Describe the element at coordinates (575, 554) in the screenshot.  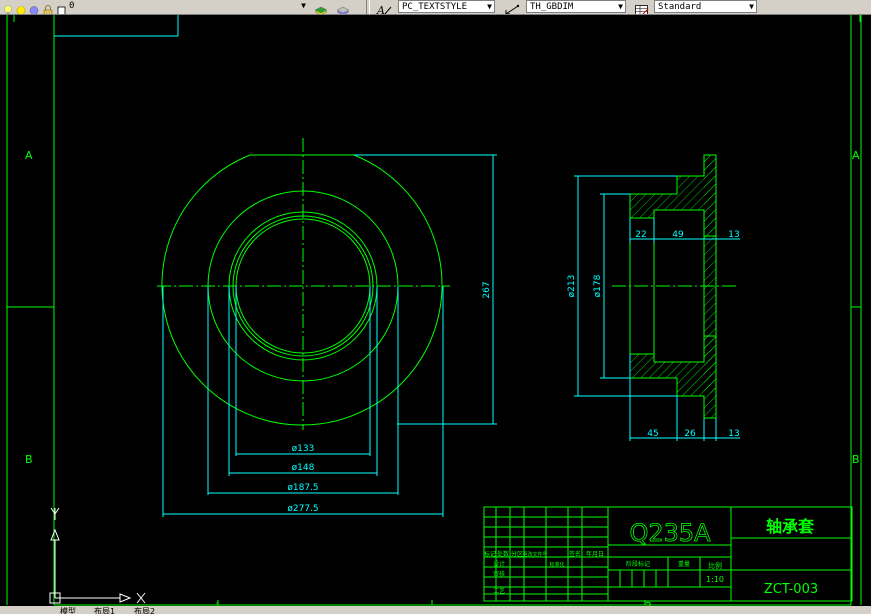
I see `title-row-label-4: 签名` at that location.